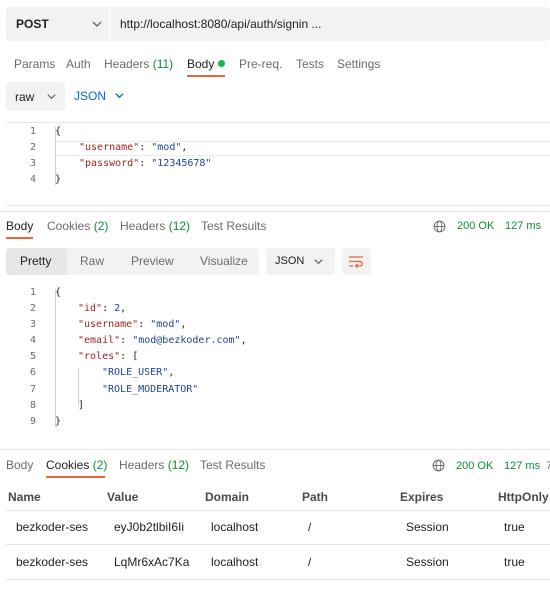  What do you see at coordinates (36, 261) in the screenshot?
I see `format-pretty-button: Pretty` at bounding box center [36, 261].